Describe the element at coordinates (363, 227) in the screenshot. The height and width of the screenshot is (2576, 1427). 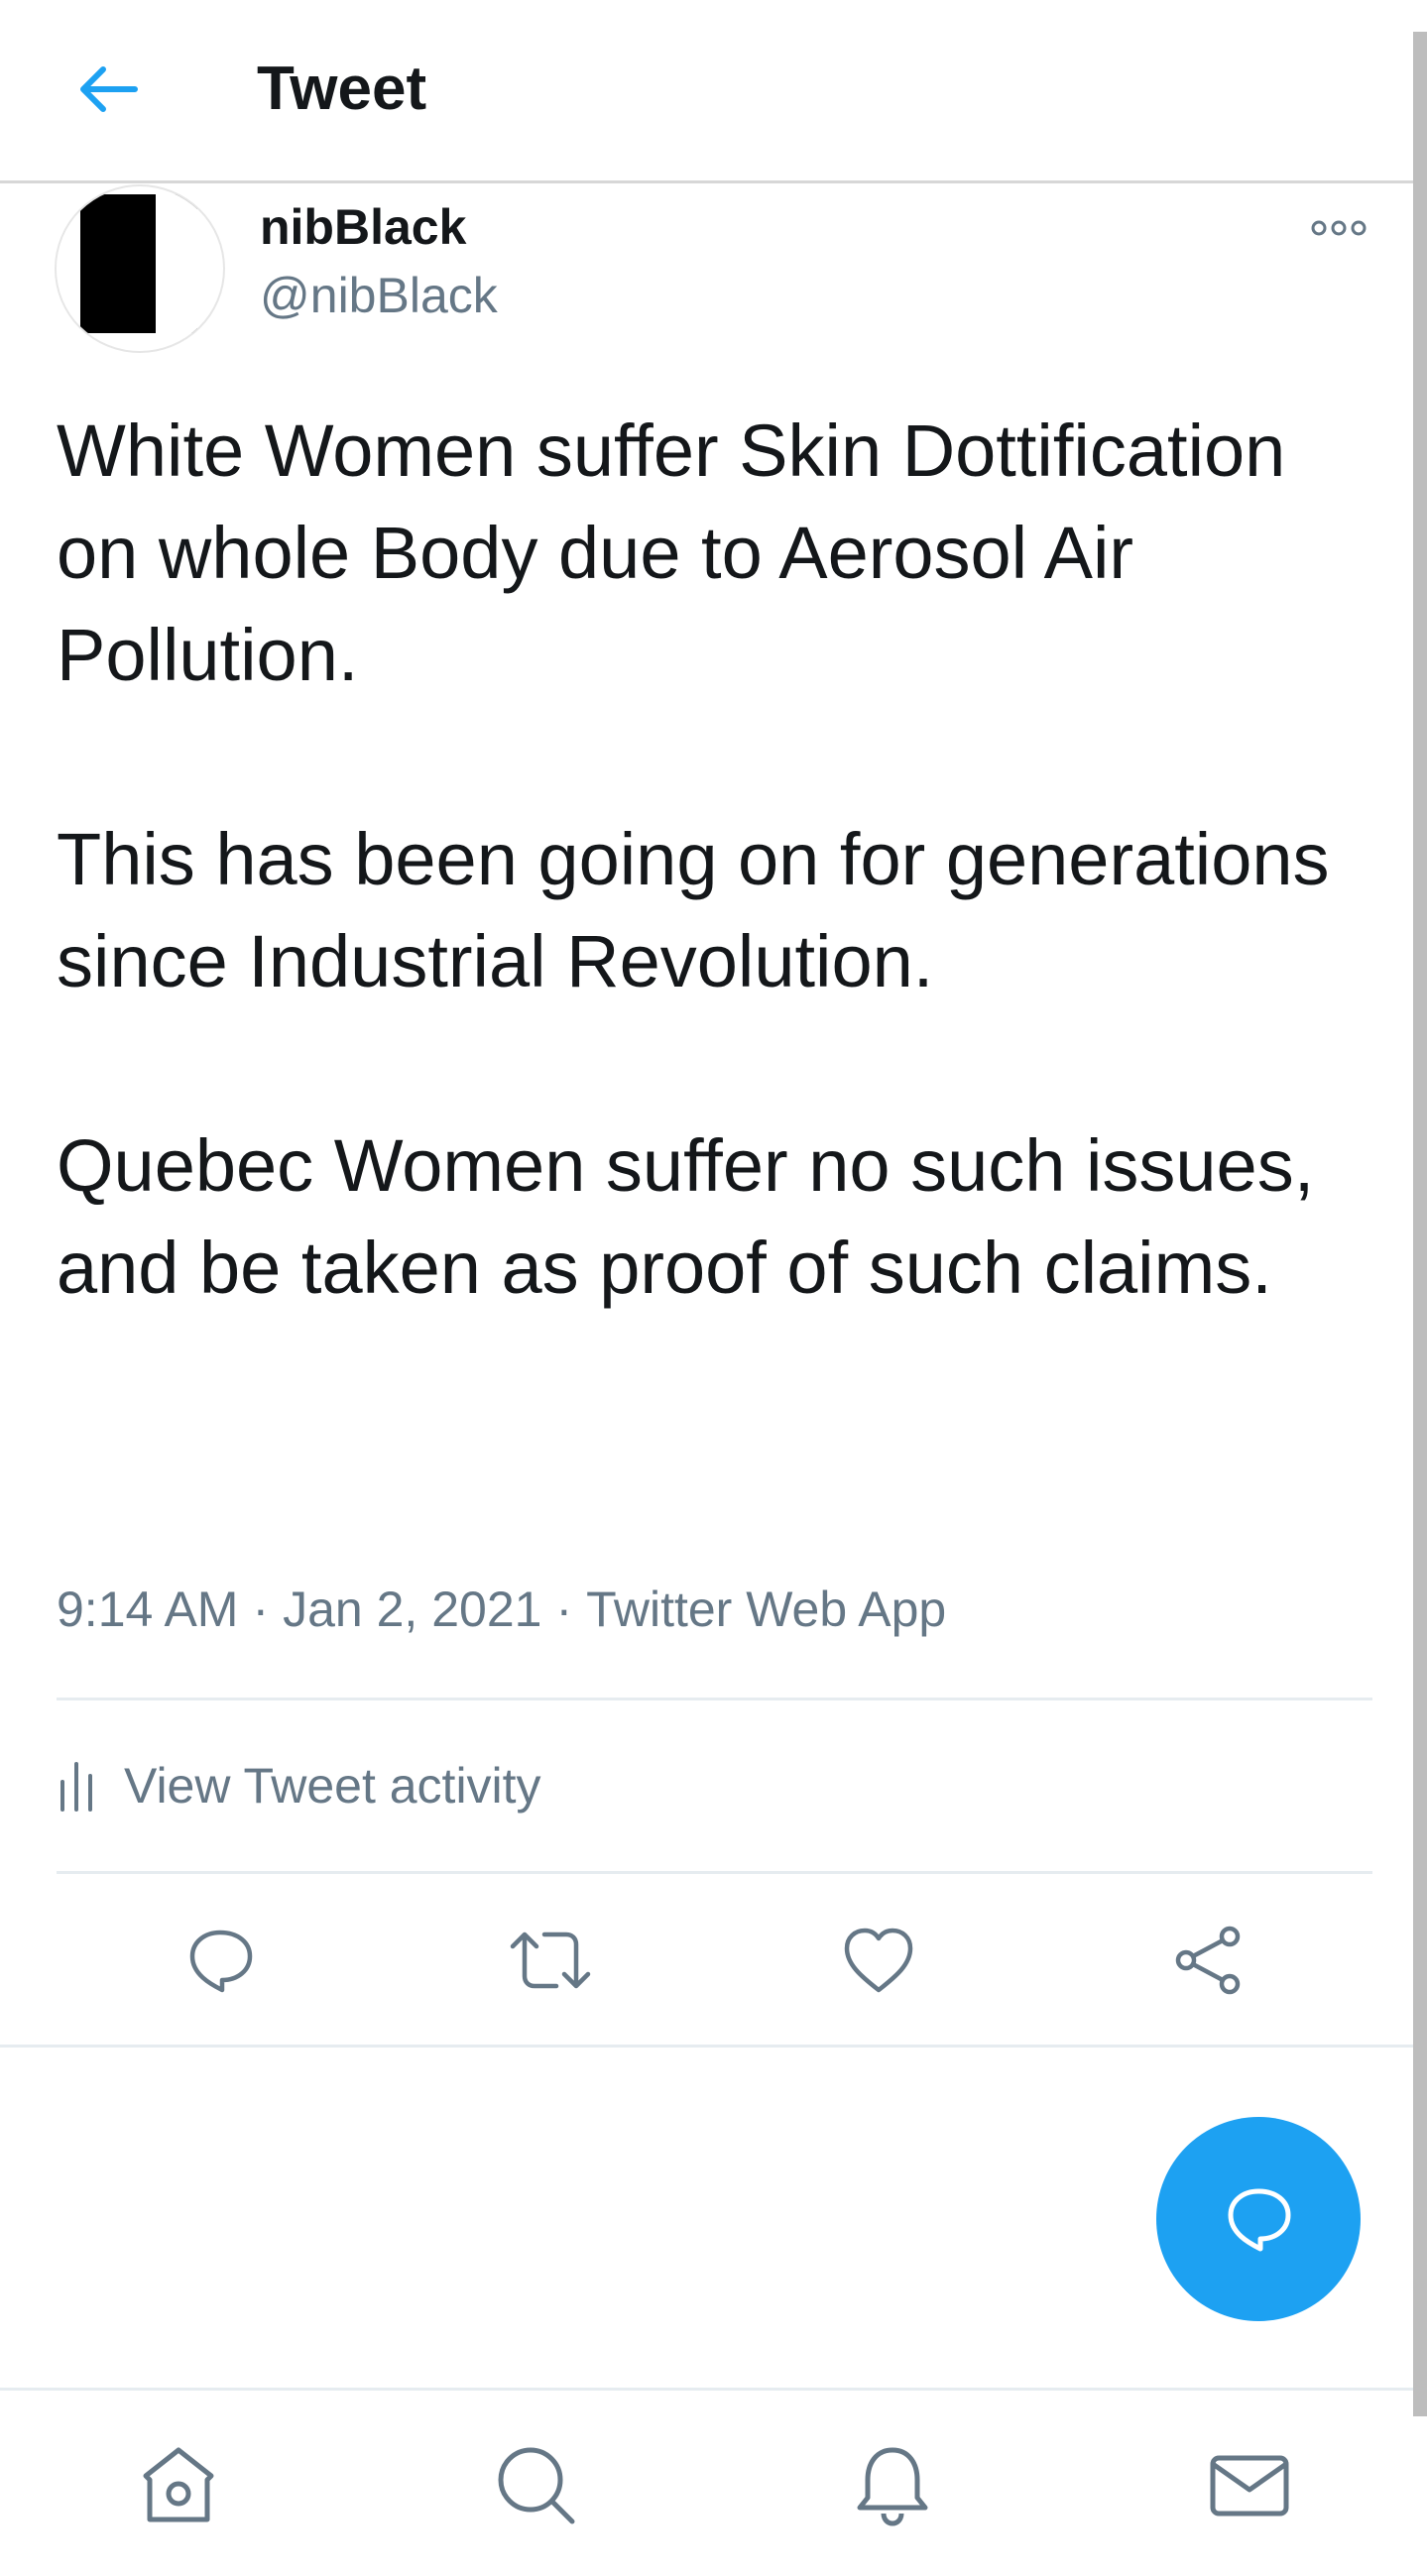
I see `author-display-name: nibBlack` at that location.